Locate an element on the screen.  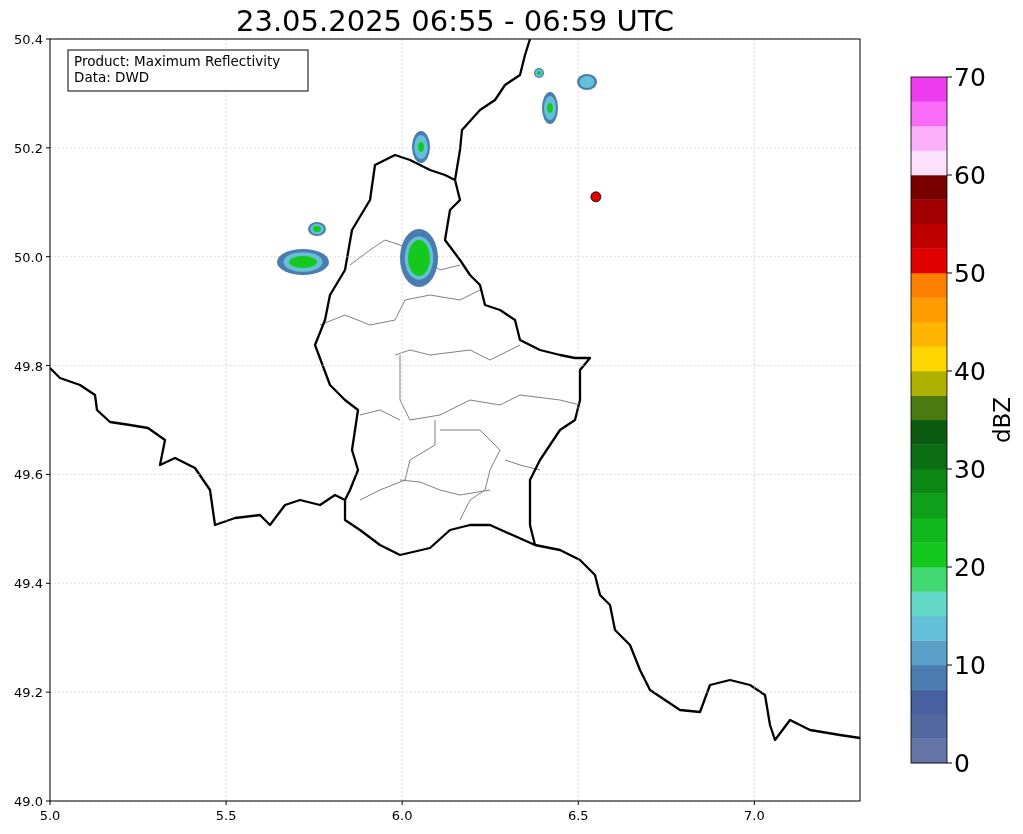
axis-label: dBZ is located at coordinates (1002, 420).